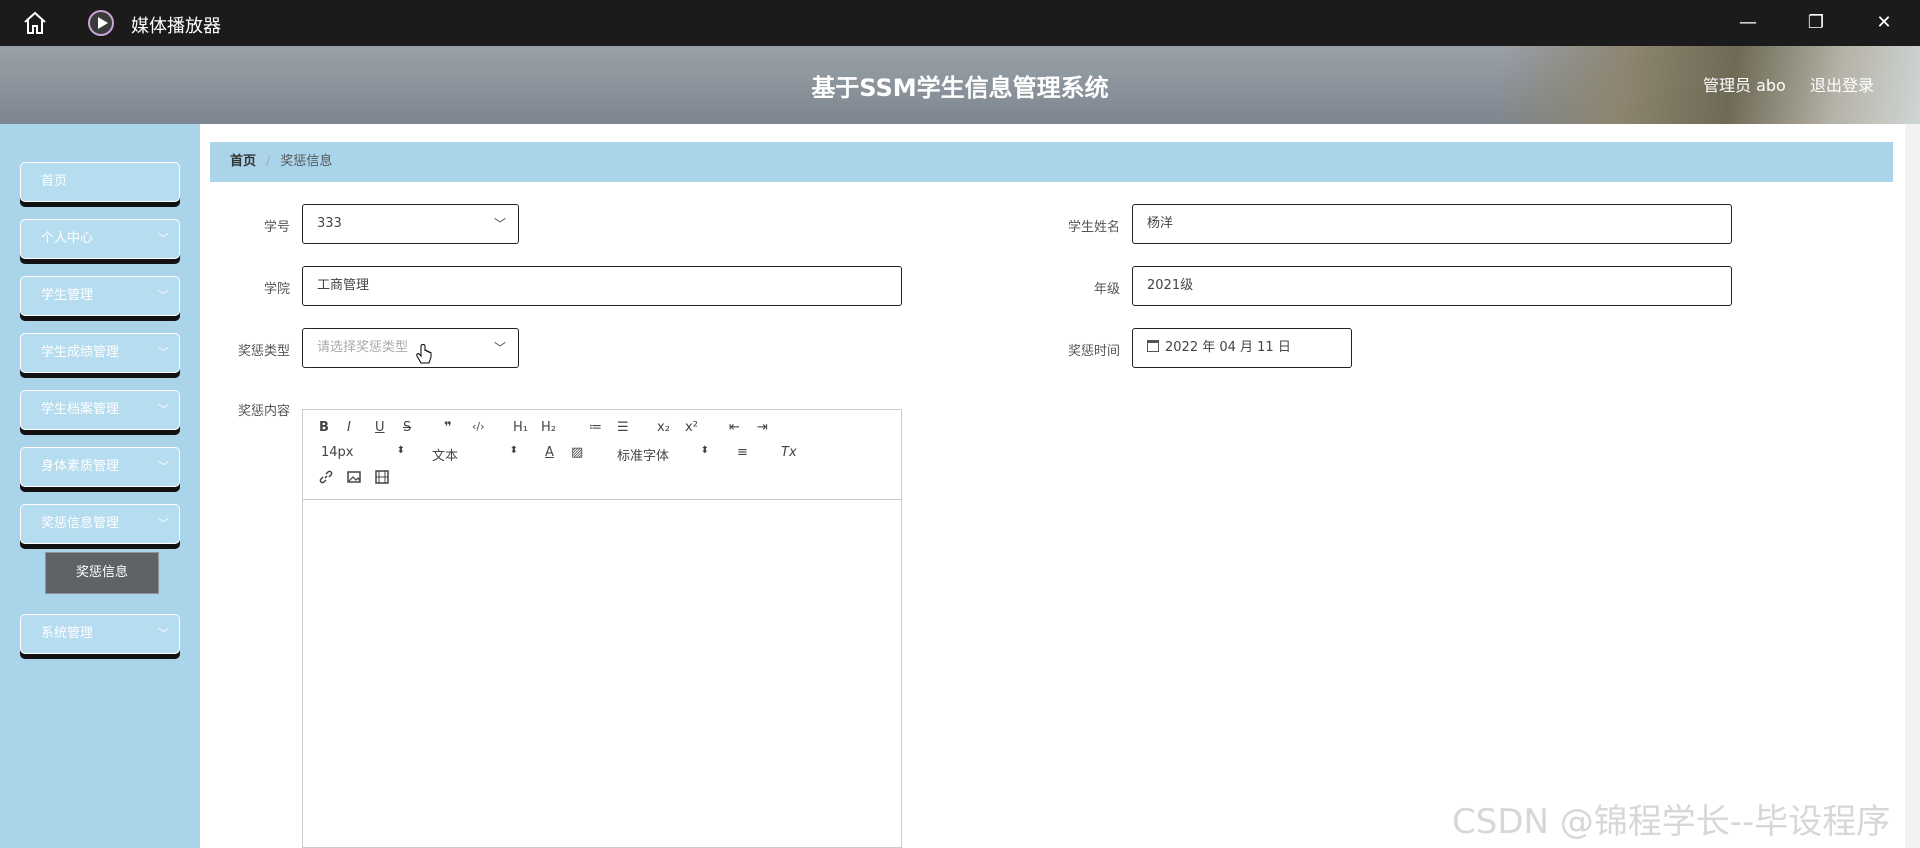 Image resolution: width=1920 pixels, height=848 pixels. I want to click on sidebar-item-label: 奖惩信息管理, so click(80, 523).